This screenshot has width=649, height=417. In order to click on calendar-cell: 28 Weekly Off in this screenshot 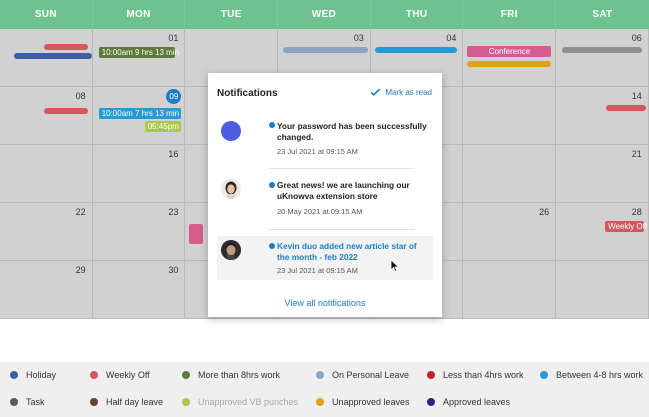, I will do `click(602, 232)`.